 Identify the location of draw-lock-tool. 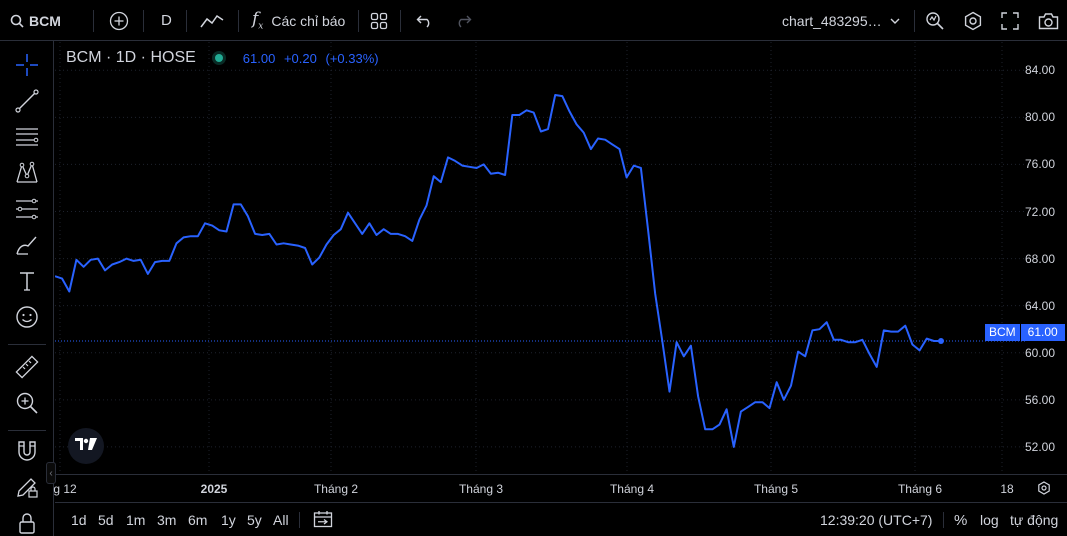
(27, 489).